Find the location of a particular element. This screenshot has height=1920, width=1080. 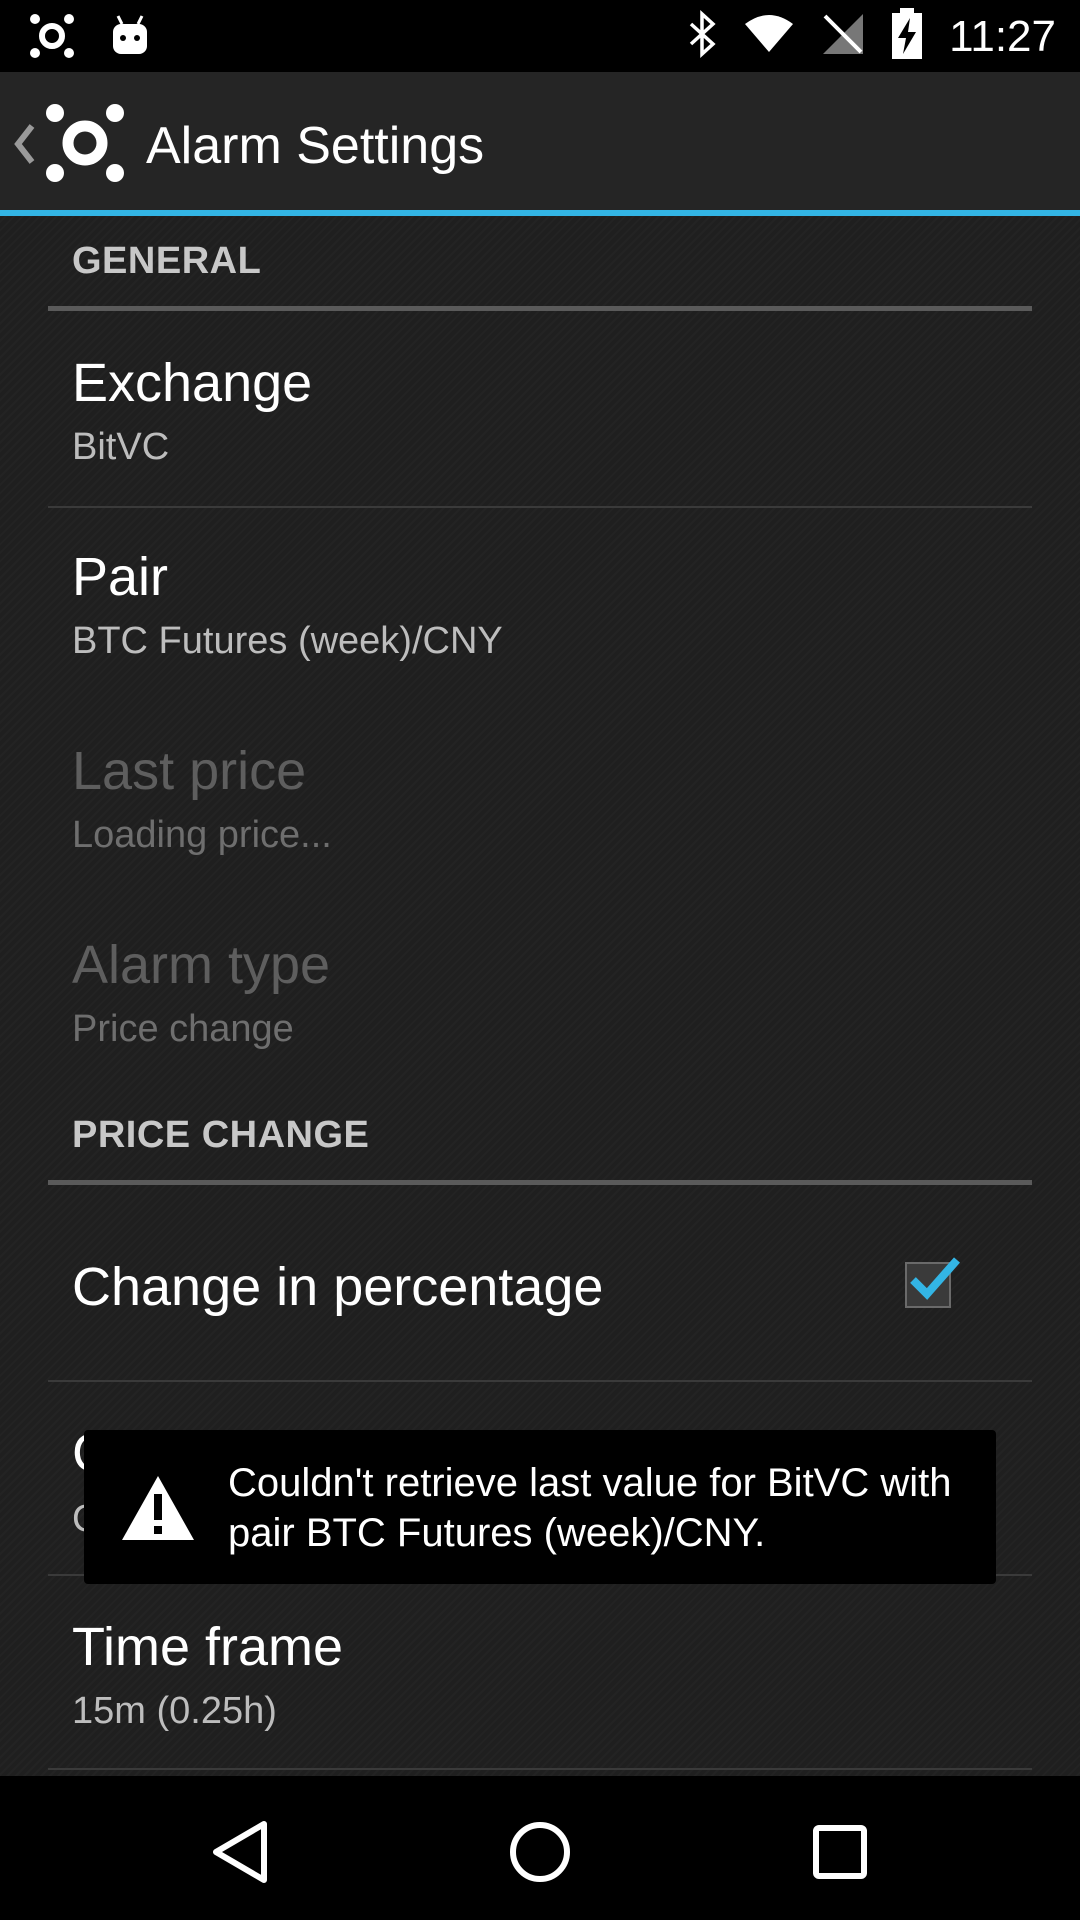

status-time: 11:27 is located at coordinates (1002, 36).